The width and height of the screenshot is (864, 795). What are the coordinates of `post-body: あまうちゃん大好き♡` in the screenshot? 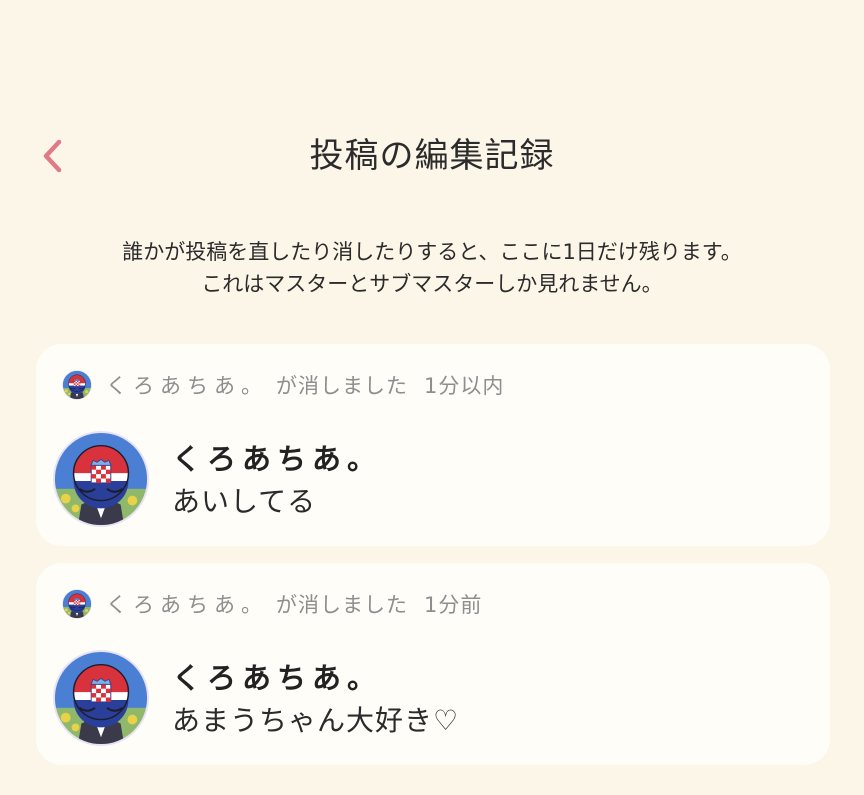 It's located at (316, 720).